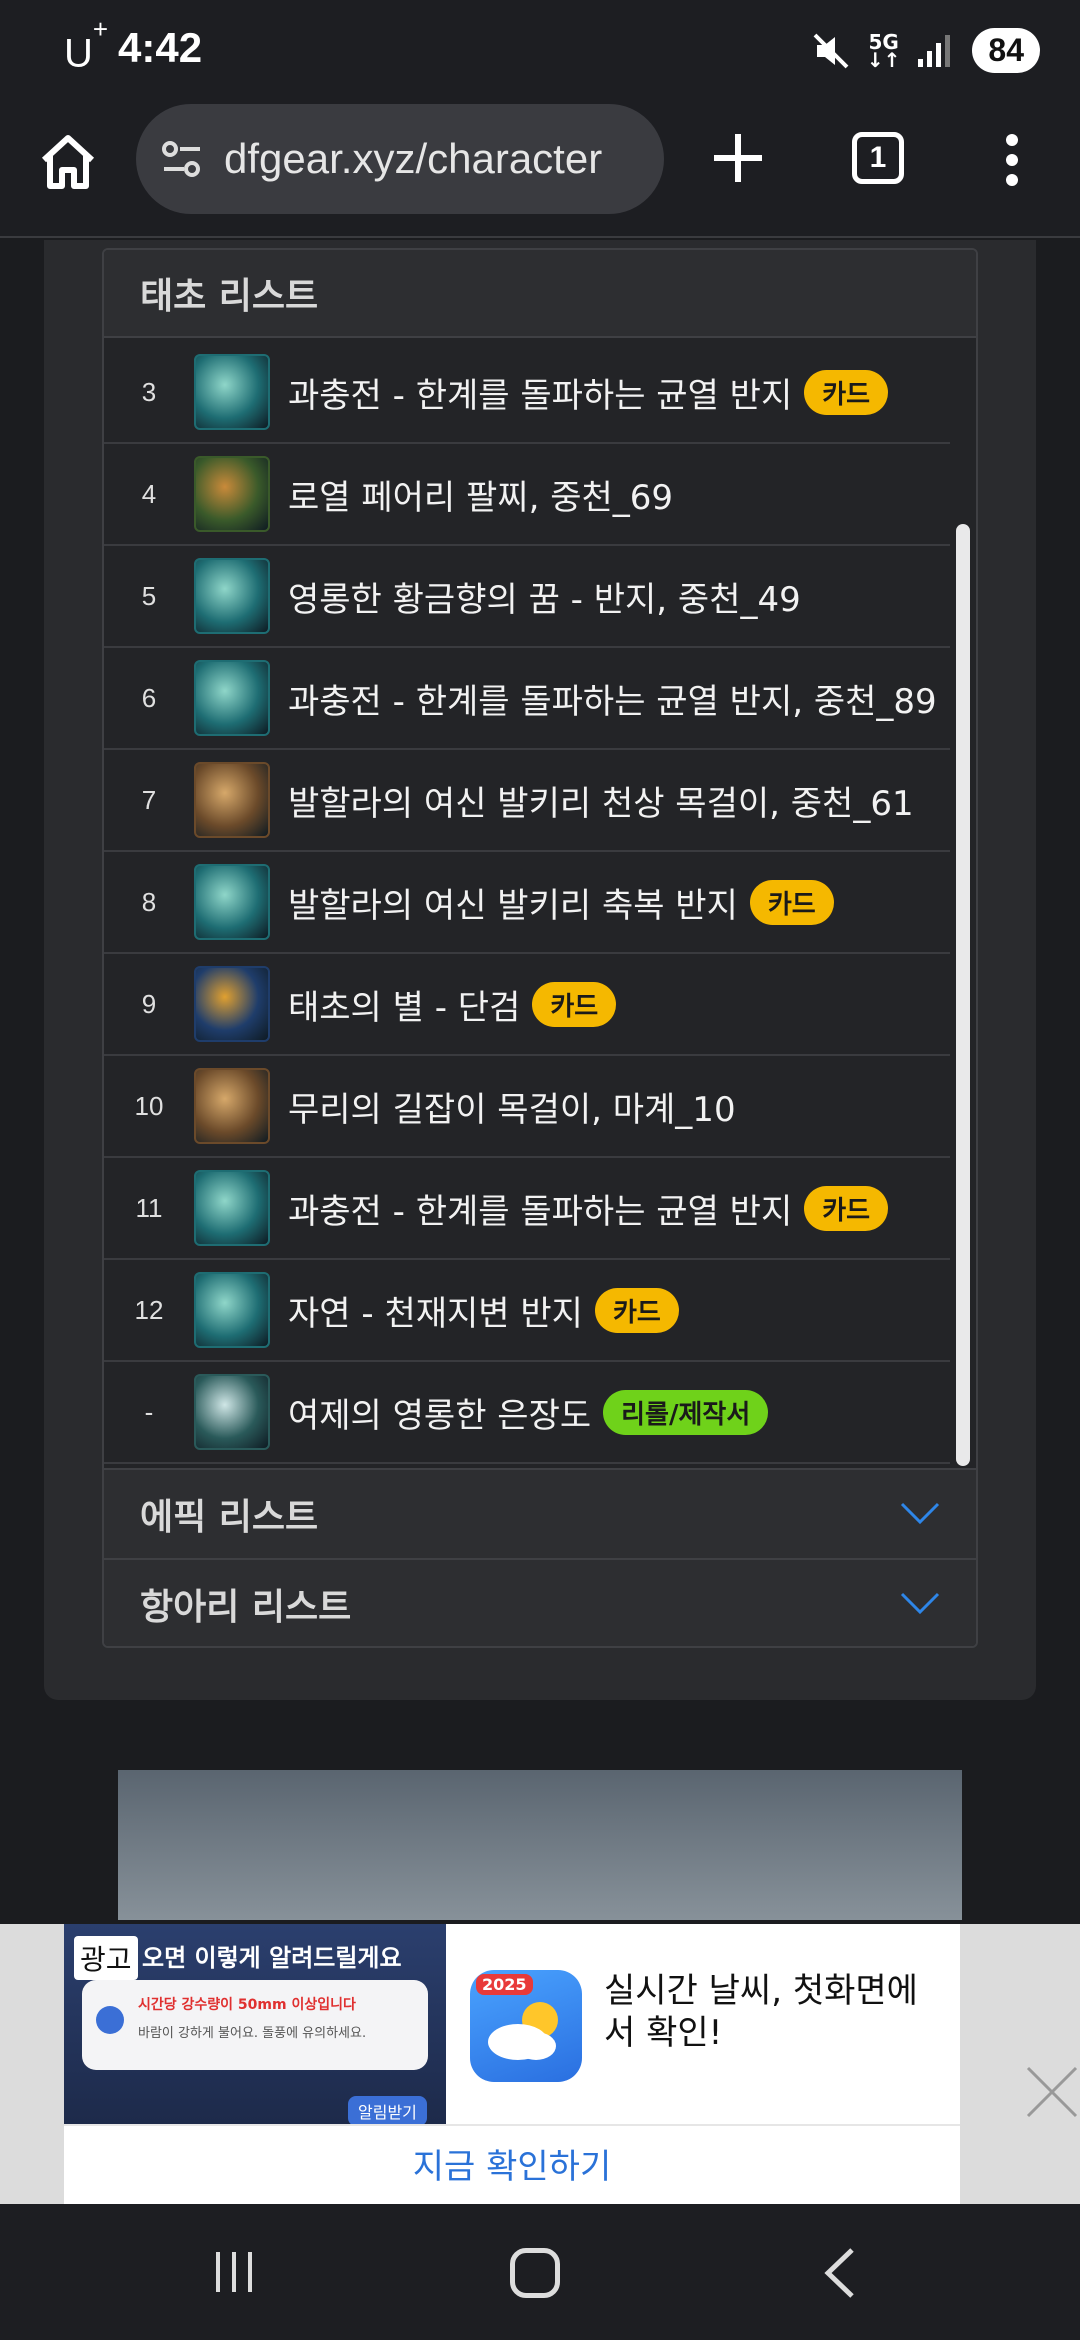 This screenshot has height=2340, width=1080. Describe the element at coordinates (883, 50) in the screenshot. I see `network-type: 5G ↓↑` at that location.